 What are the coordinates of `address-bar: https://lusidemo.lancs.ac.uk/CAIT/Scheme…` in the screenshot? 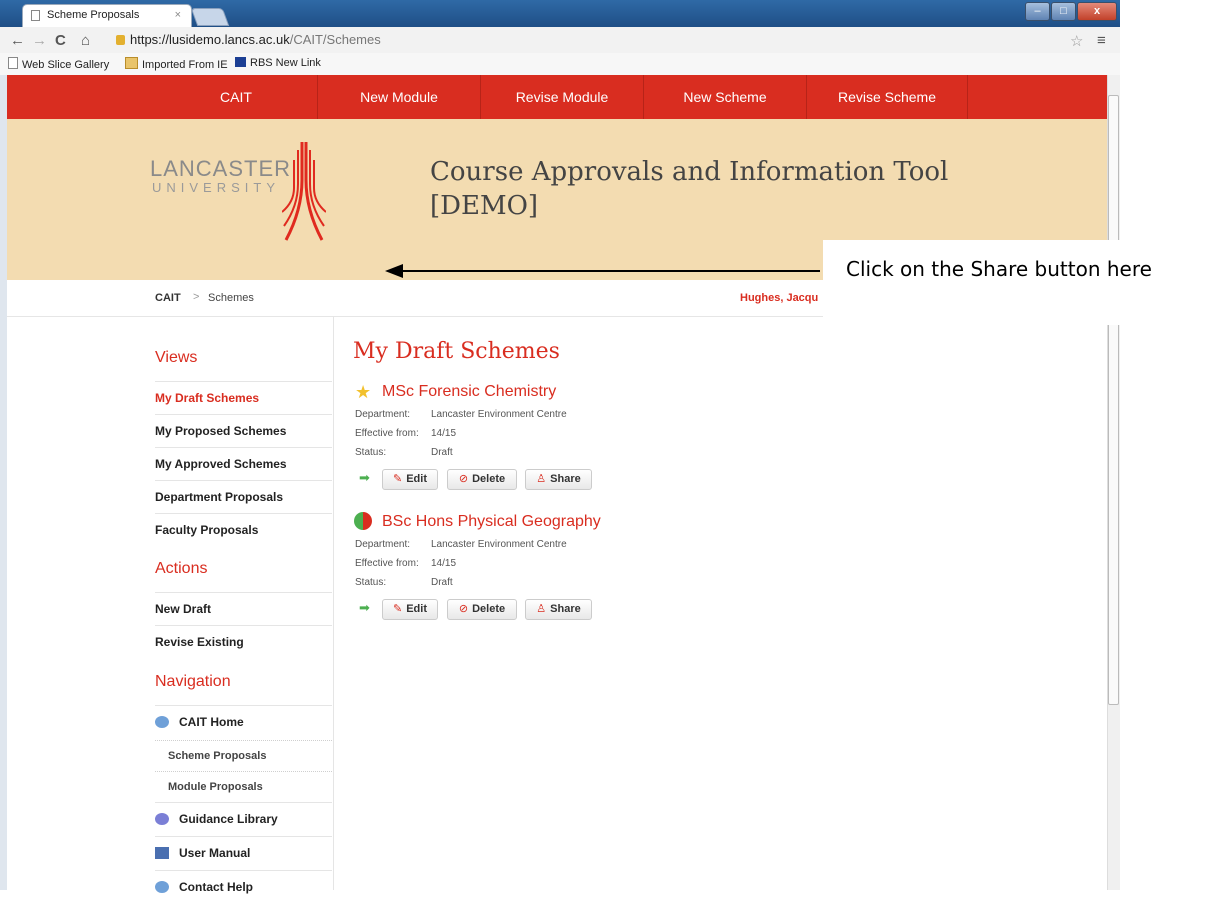 It's located at (591, 40).